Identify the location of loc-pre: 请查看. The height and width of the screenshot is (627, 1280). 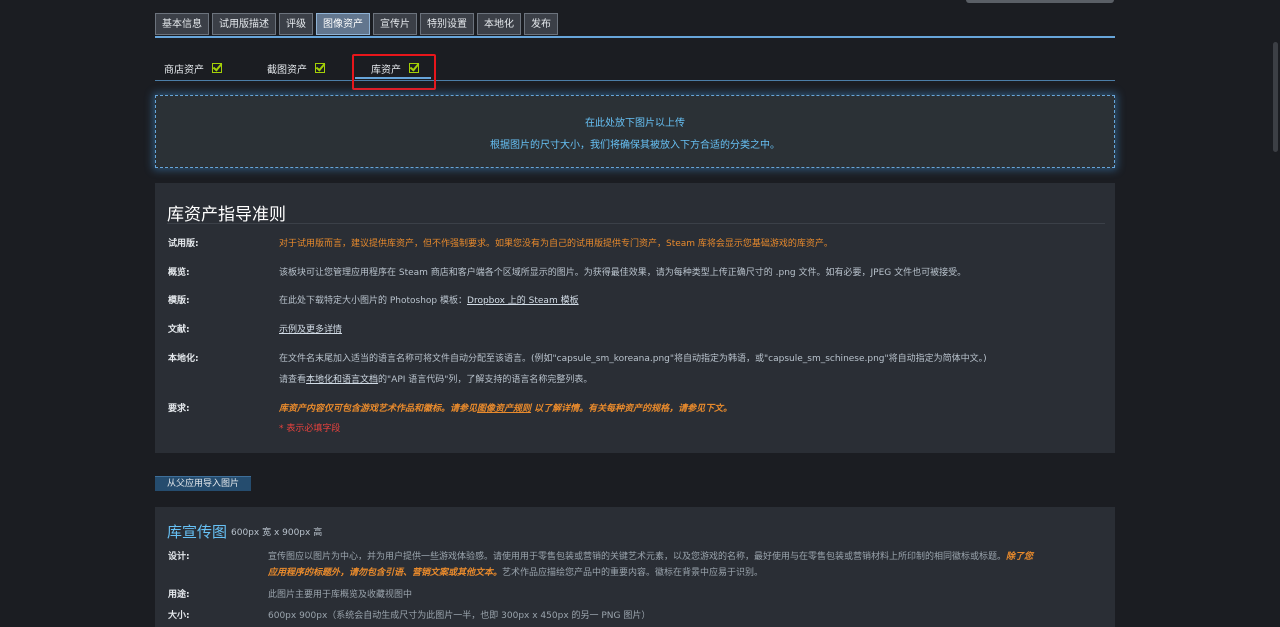
(293, 380).